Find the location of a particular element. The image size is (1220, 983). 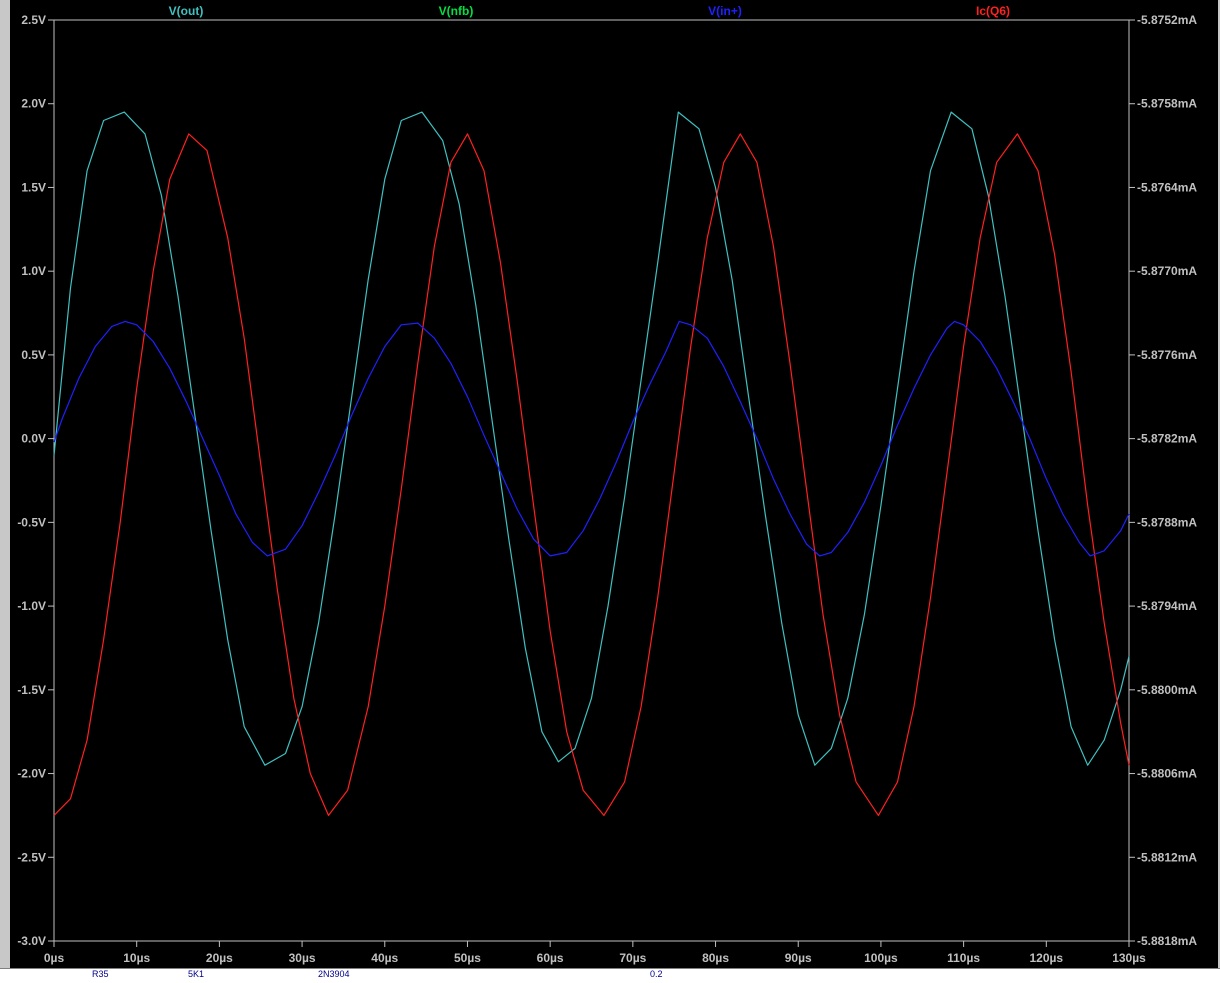

left-tick-label: 2.0V is located at coordinates (33, 104).